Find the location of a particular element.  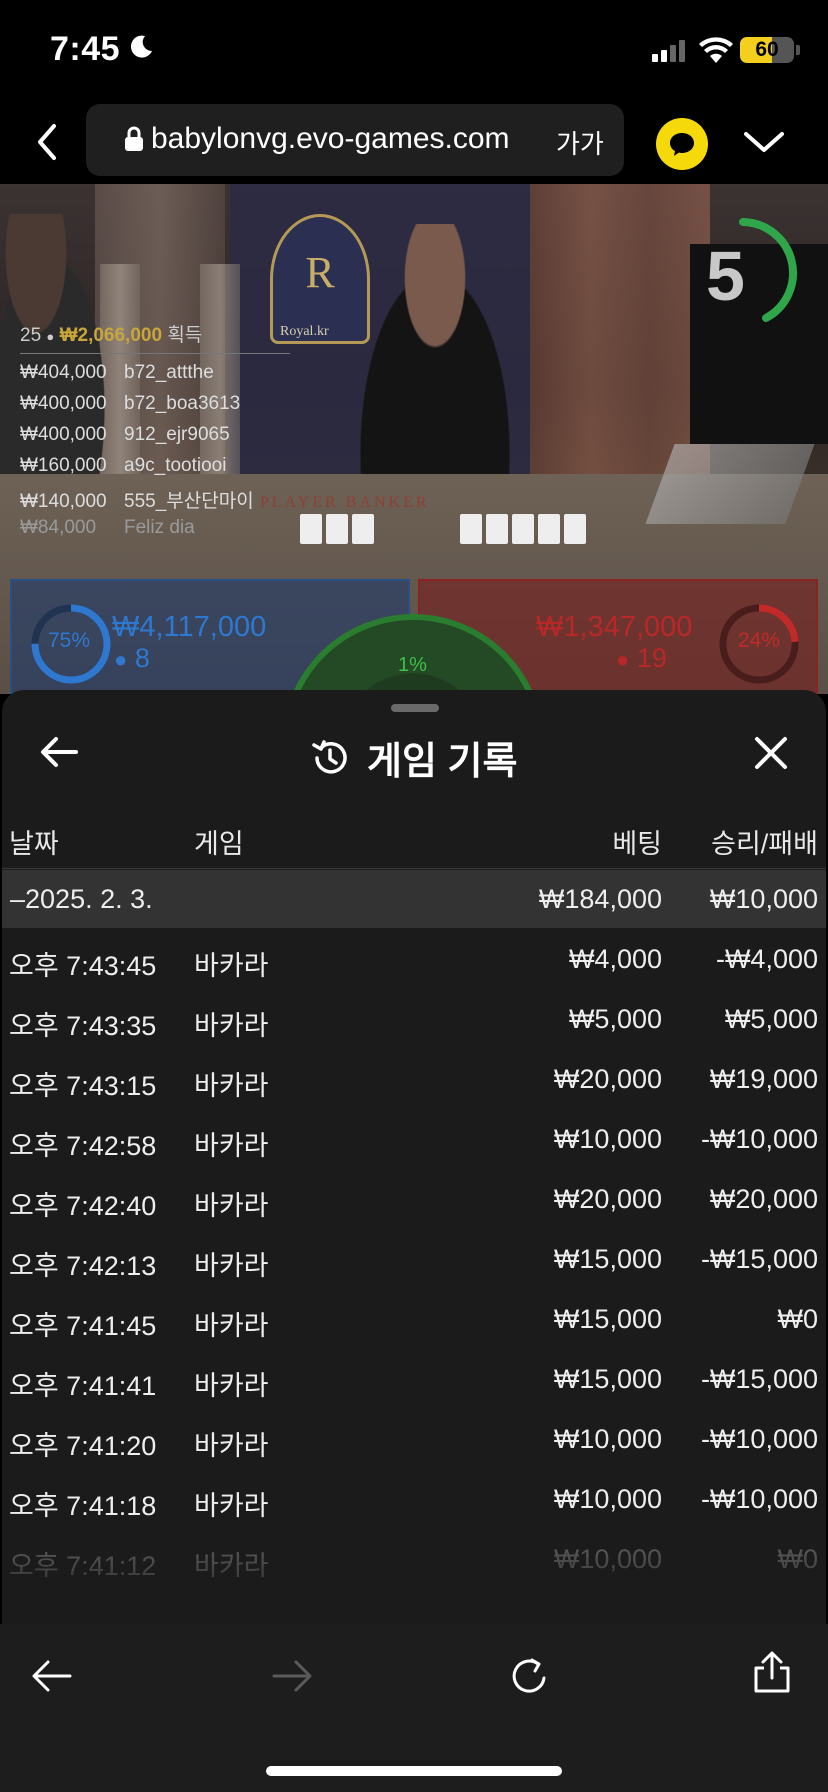

winner-name: b72_attthe is located at coordinates (169, 372).